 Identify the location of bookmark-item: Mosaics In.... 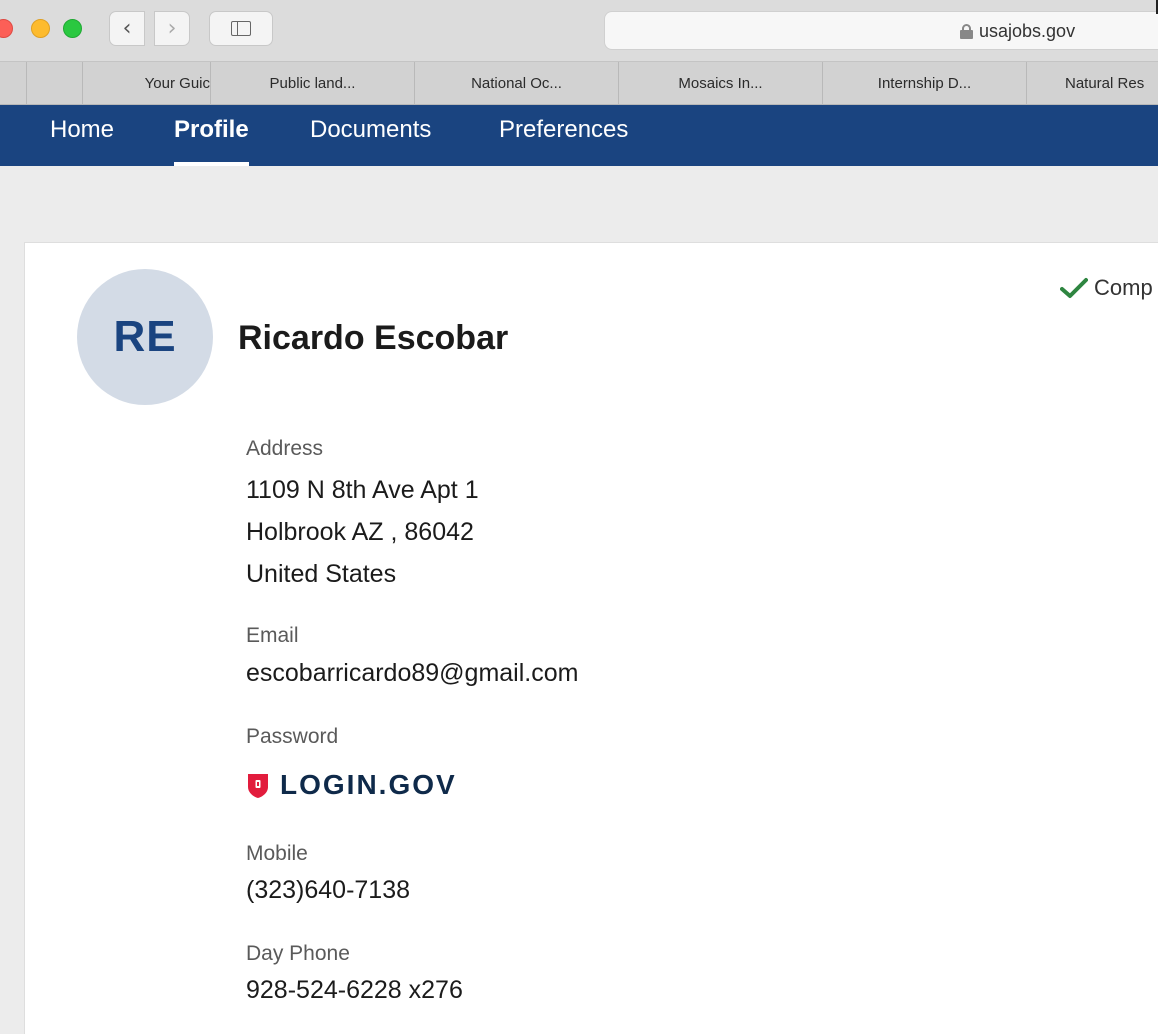
(720, 83).